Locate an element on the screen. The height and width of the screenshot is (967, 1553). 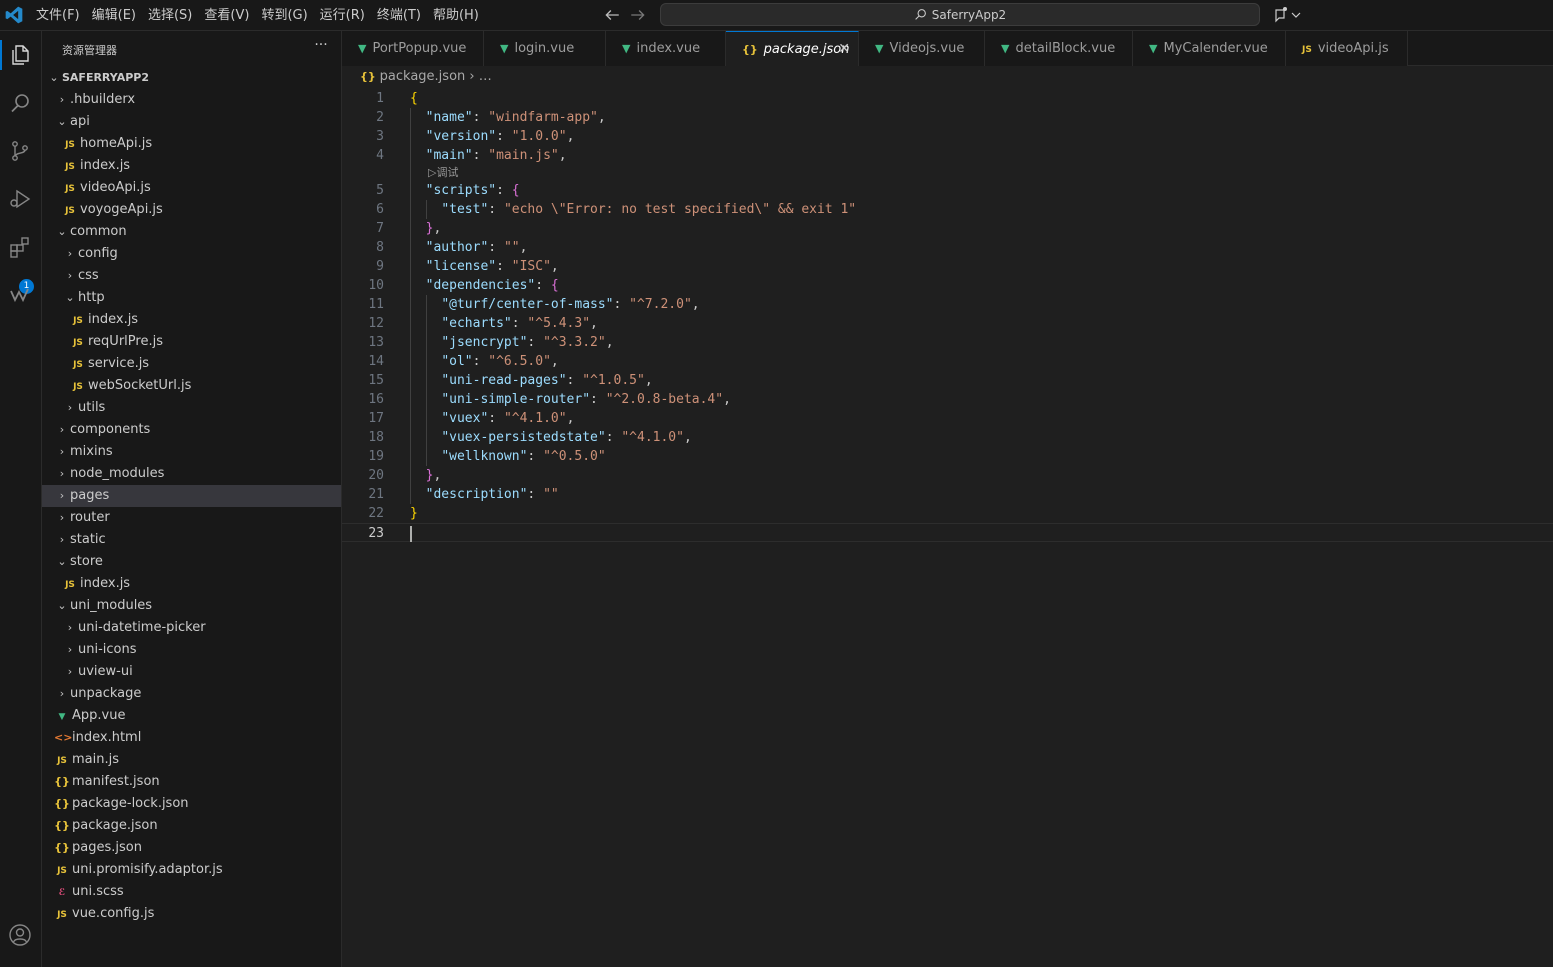
code-token: } is located at coordinates (414, 513).